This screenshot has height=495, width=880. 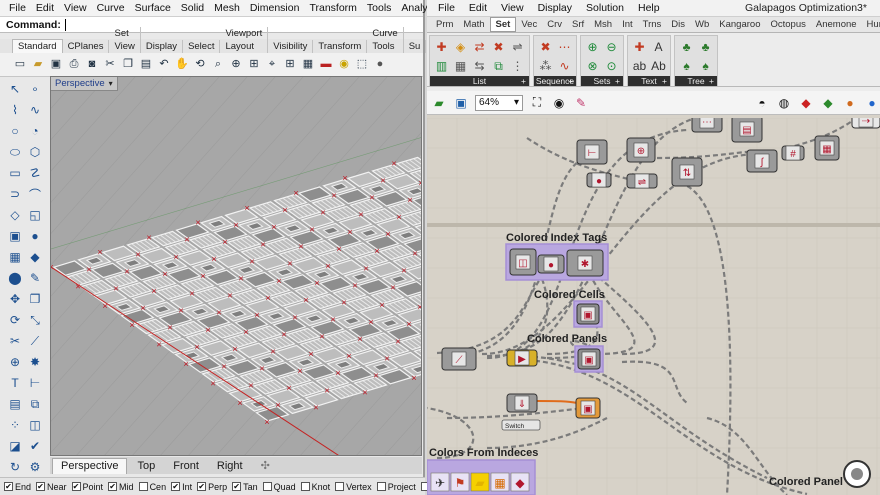 What do you see at coordinates (121, 487) in the screenshot?
I see `osnap-mid: ✔ Mid` at bounding box center [121, 487].